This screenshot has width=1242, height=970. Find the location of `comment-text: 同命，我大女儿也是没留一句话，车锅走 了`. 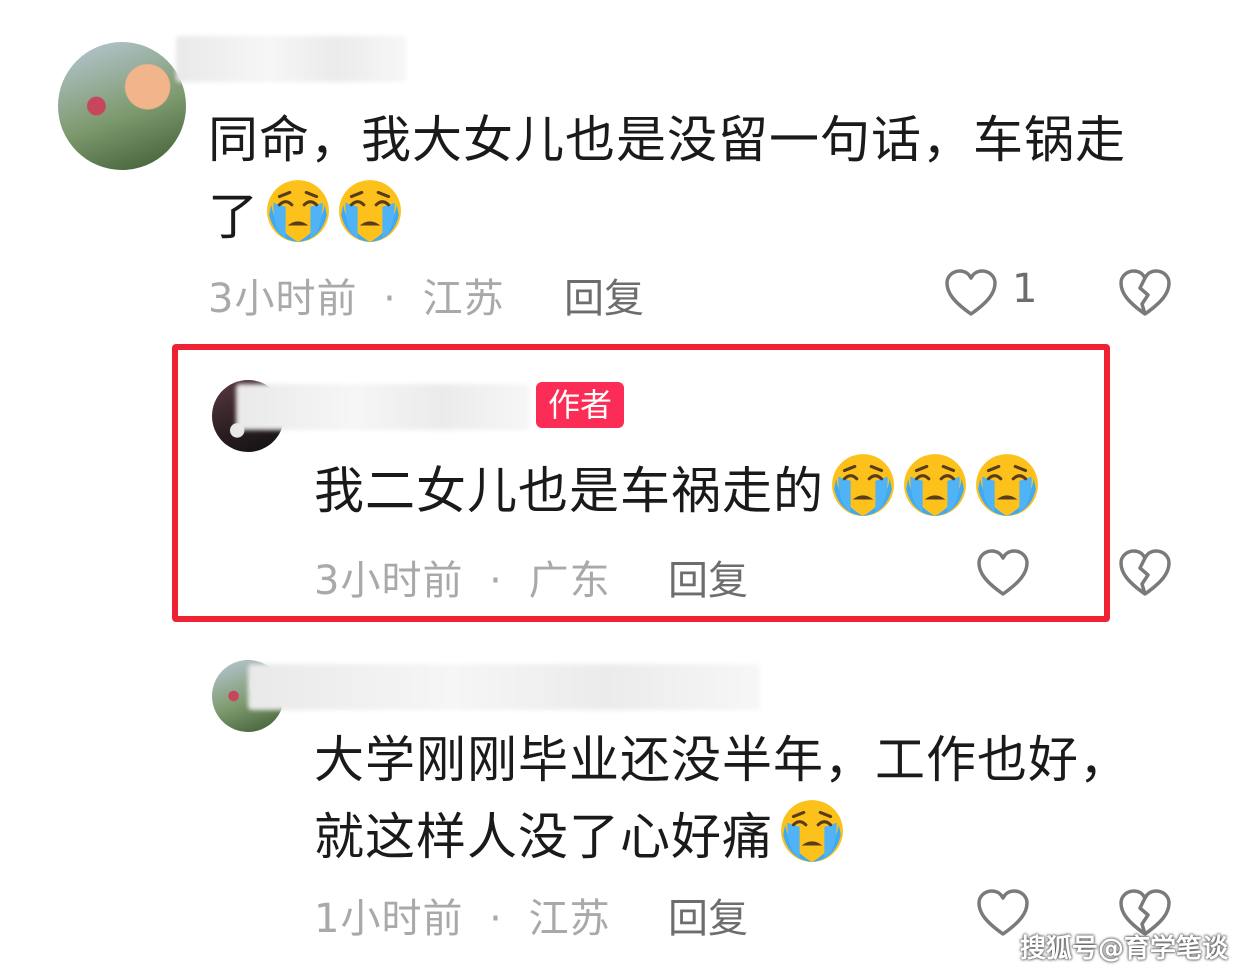

comment-text: 同命，我大女儿也是没留一句话，车锅走 了 is located at coordinates (708, 178).